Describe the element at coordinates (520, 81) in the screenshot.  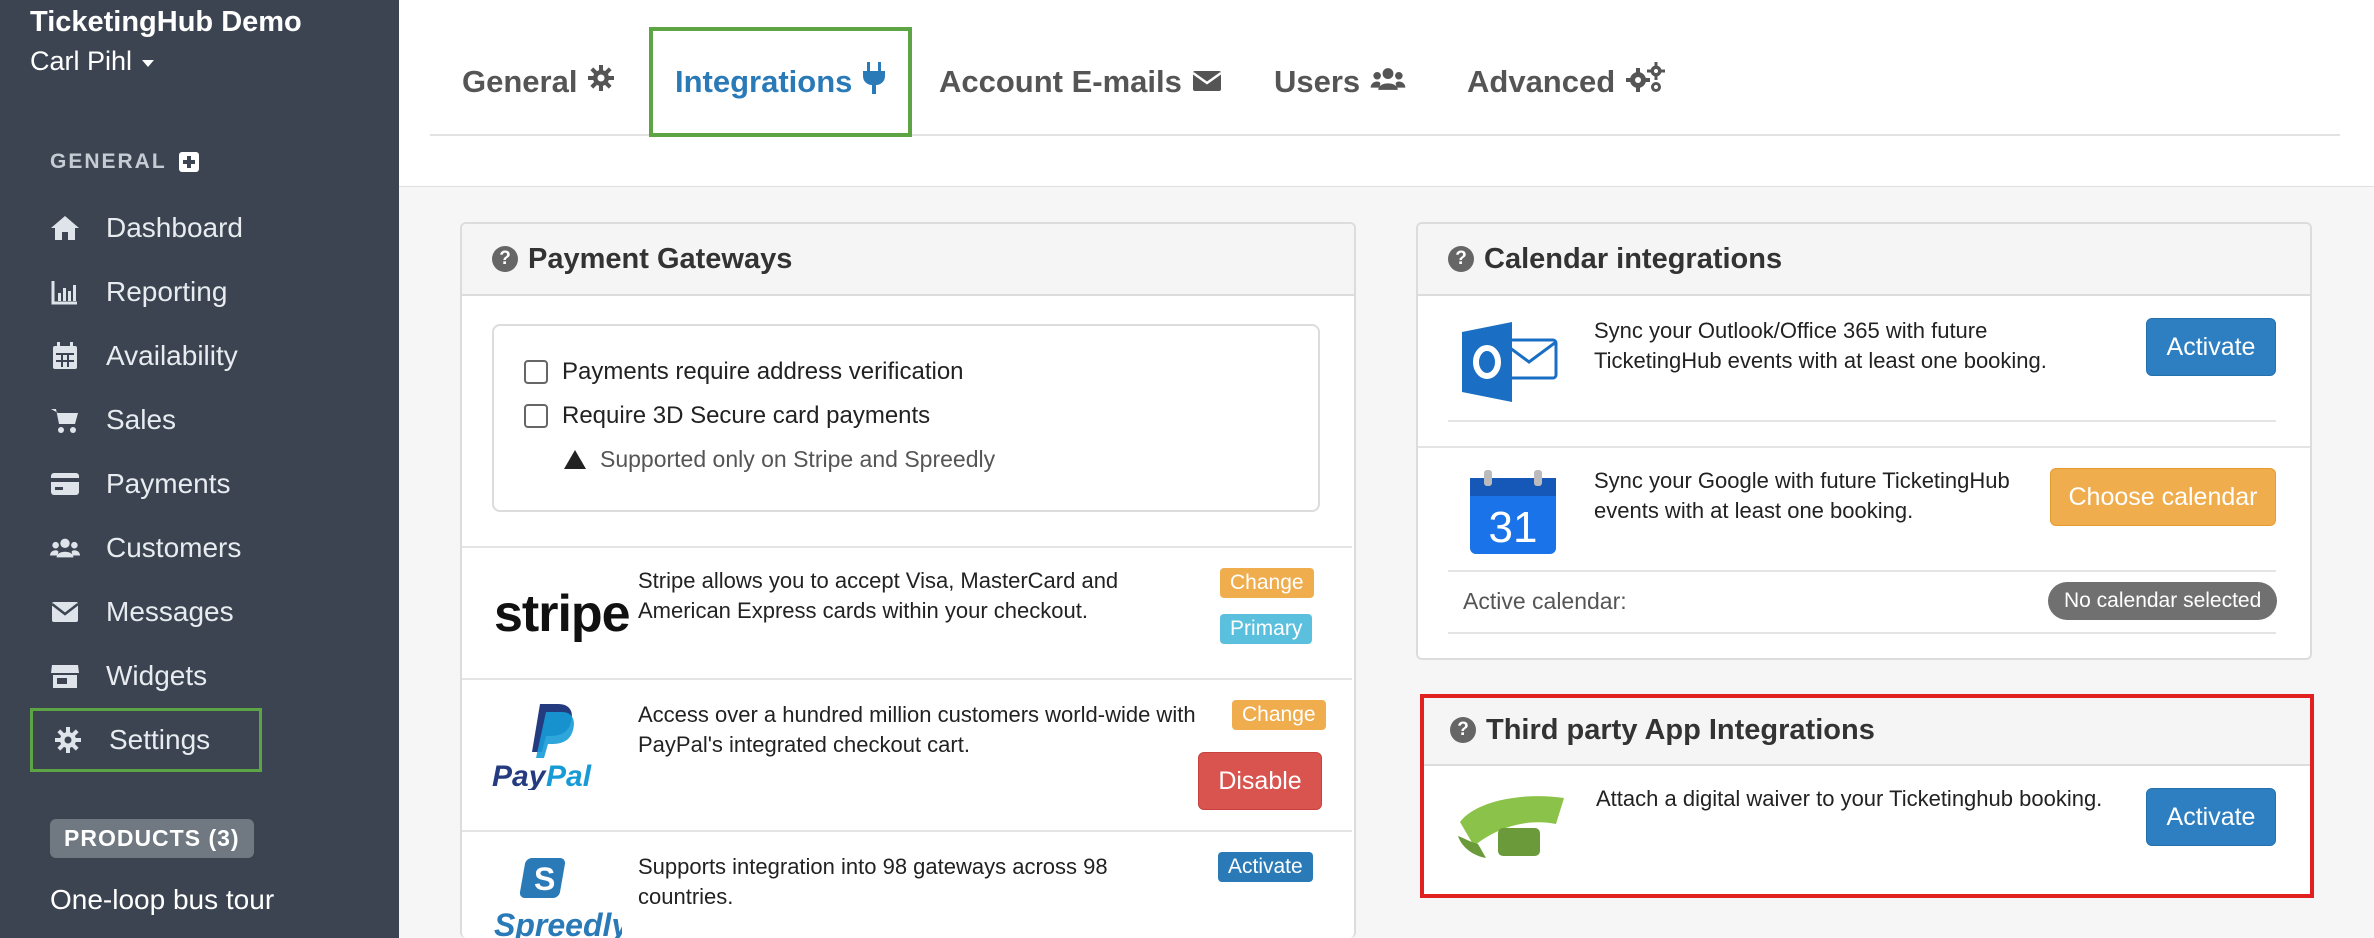
I see `tab-label: General` at that location.